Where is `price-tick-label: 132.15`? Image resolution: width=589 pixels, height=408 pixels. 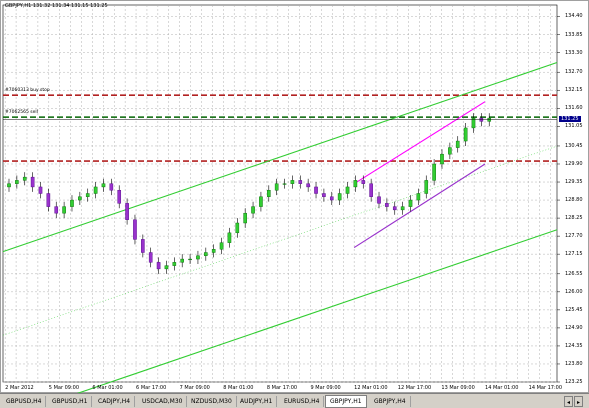 price-tick-label: 132.15 is located at coordinates (574, 90).